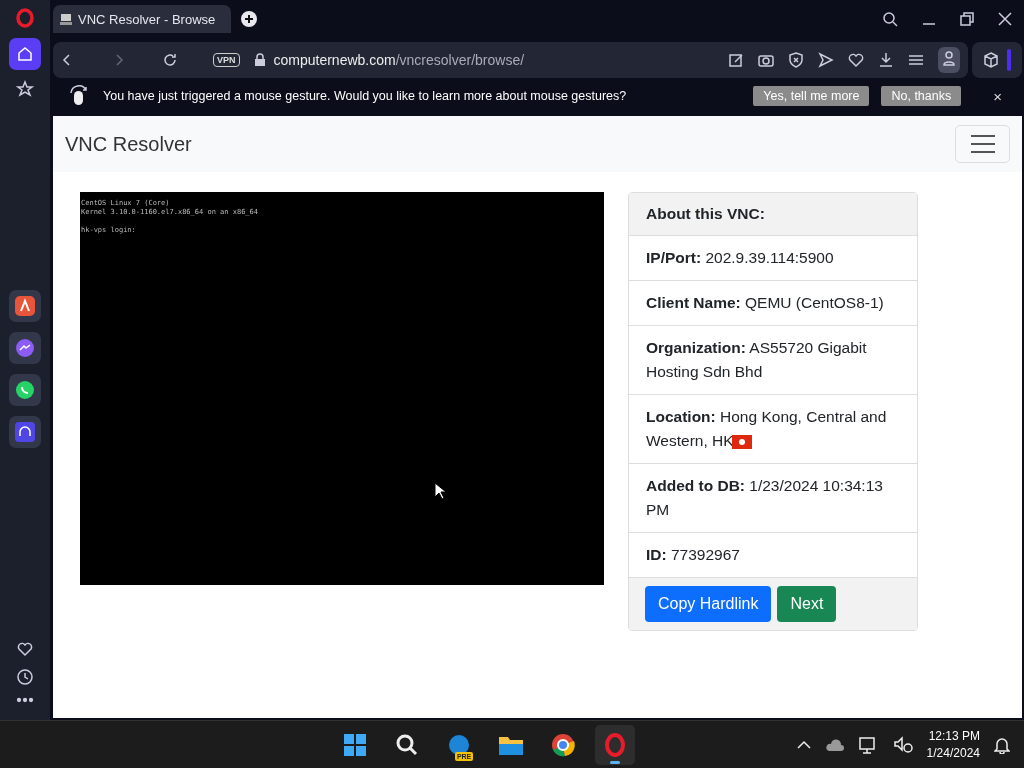  I want to click on next-button: Next, so click(807, 604).